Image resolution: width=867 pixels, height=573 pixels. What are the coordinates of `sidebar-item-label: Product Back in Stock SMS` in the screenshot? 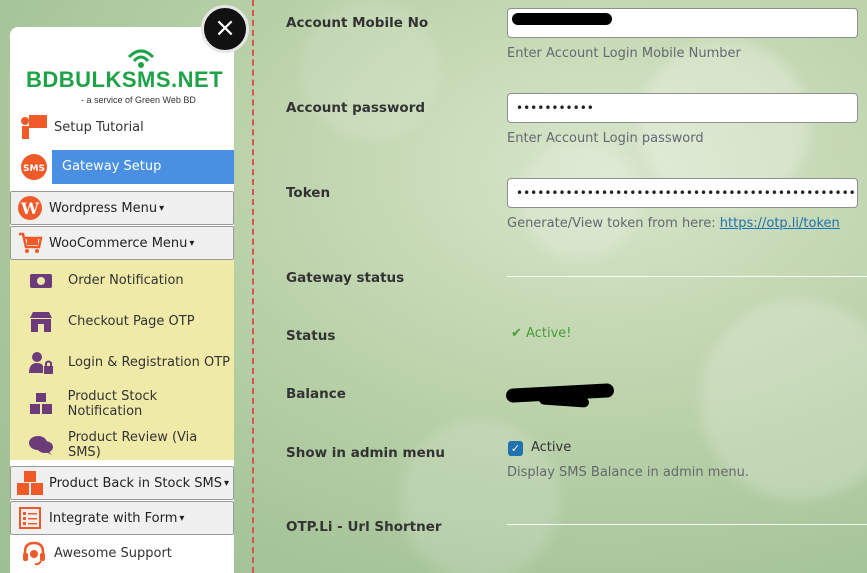 It's located at (135, 483).